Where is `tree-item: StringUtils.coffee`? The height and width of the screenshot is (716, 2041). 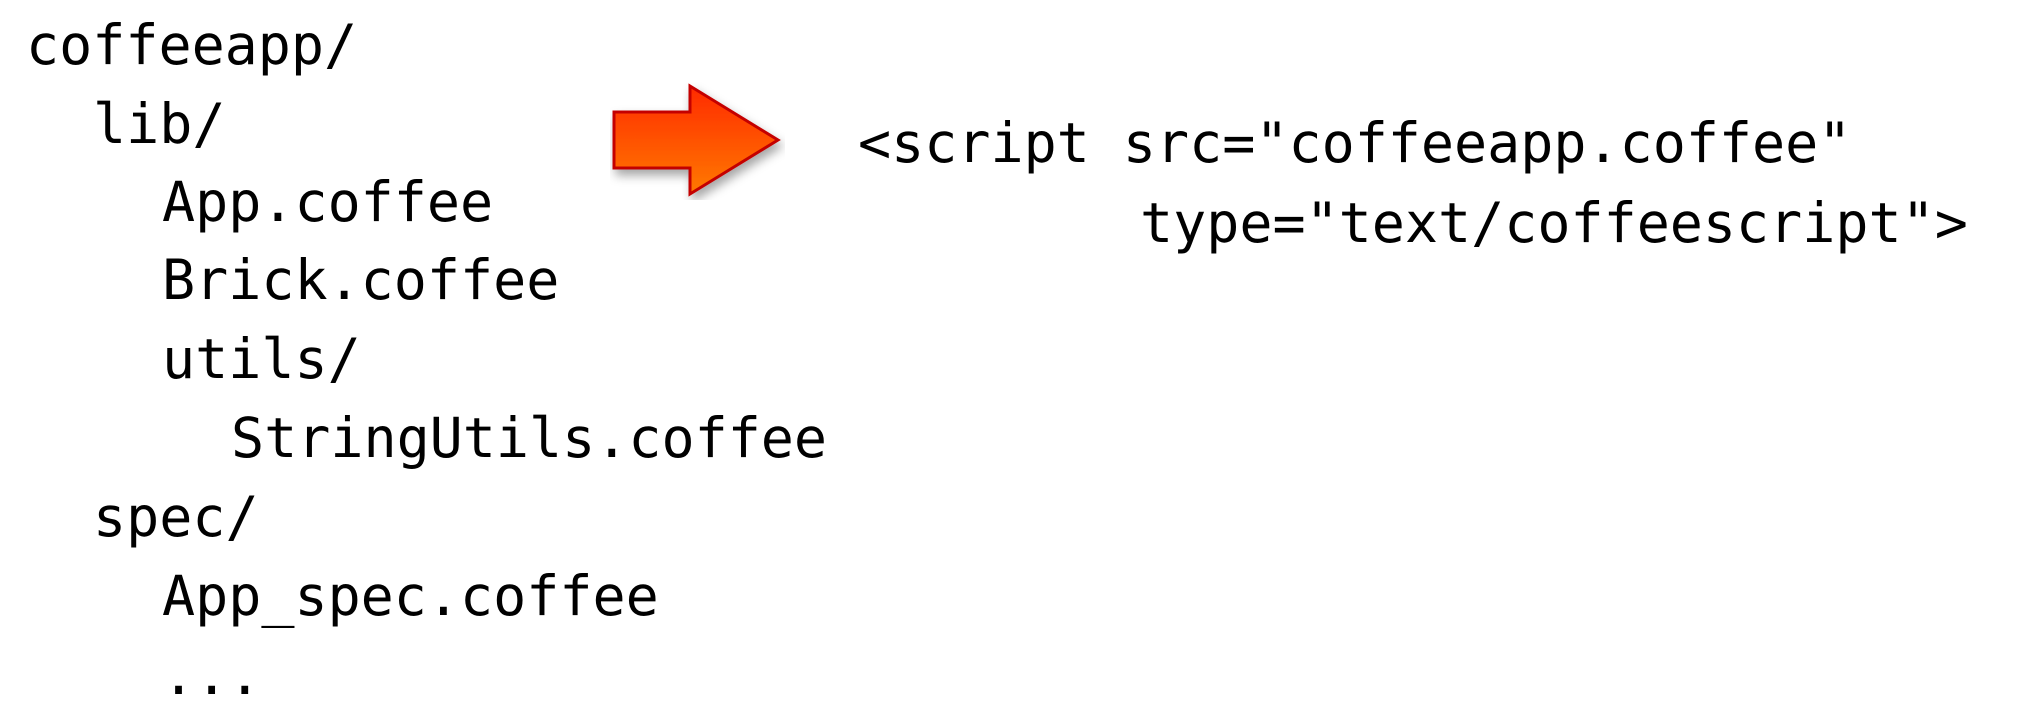 tree-item: StringUtils.coffee is located at coordinates (529, 438).